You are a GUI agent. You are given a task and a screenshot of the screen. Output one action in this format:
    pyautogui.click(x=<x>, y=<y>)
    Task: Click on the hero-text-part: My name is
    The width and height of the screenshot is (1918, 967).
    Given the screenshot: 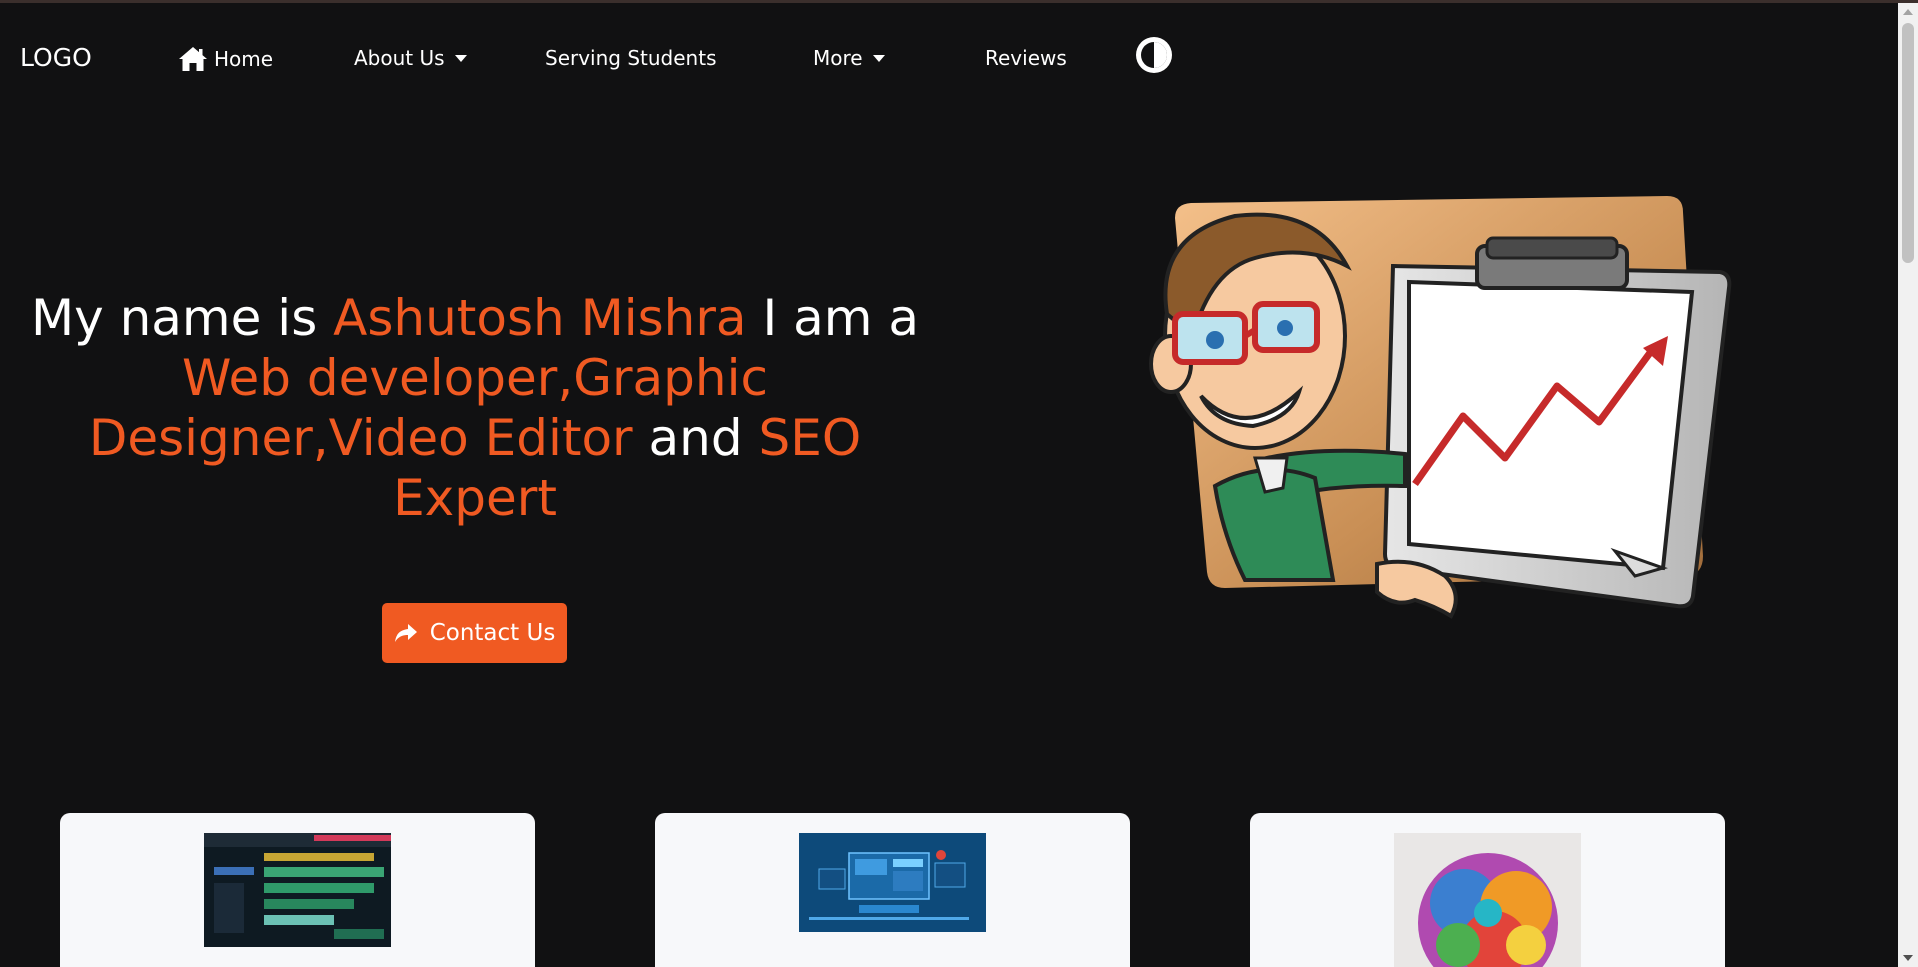 What is the action you would take?
    pyautogui.click(x=182, y=318)
    